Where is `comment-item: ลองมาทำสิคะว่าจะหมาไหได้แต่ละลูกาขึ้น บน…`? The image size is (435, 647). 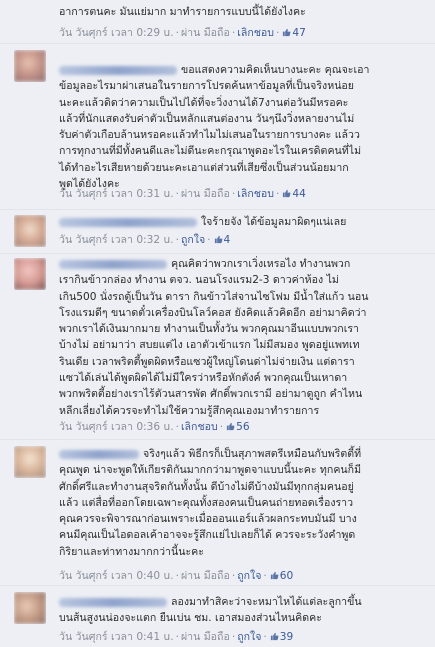 comment-item: ลองมาทำสิคะว่าจะหมาไหได้แต่ละลูกาขึ้น บน… is located at coordinates (217, 616).